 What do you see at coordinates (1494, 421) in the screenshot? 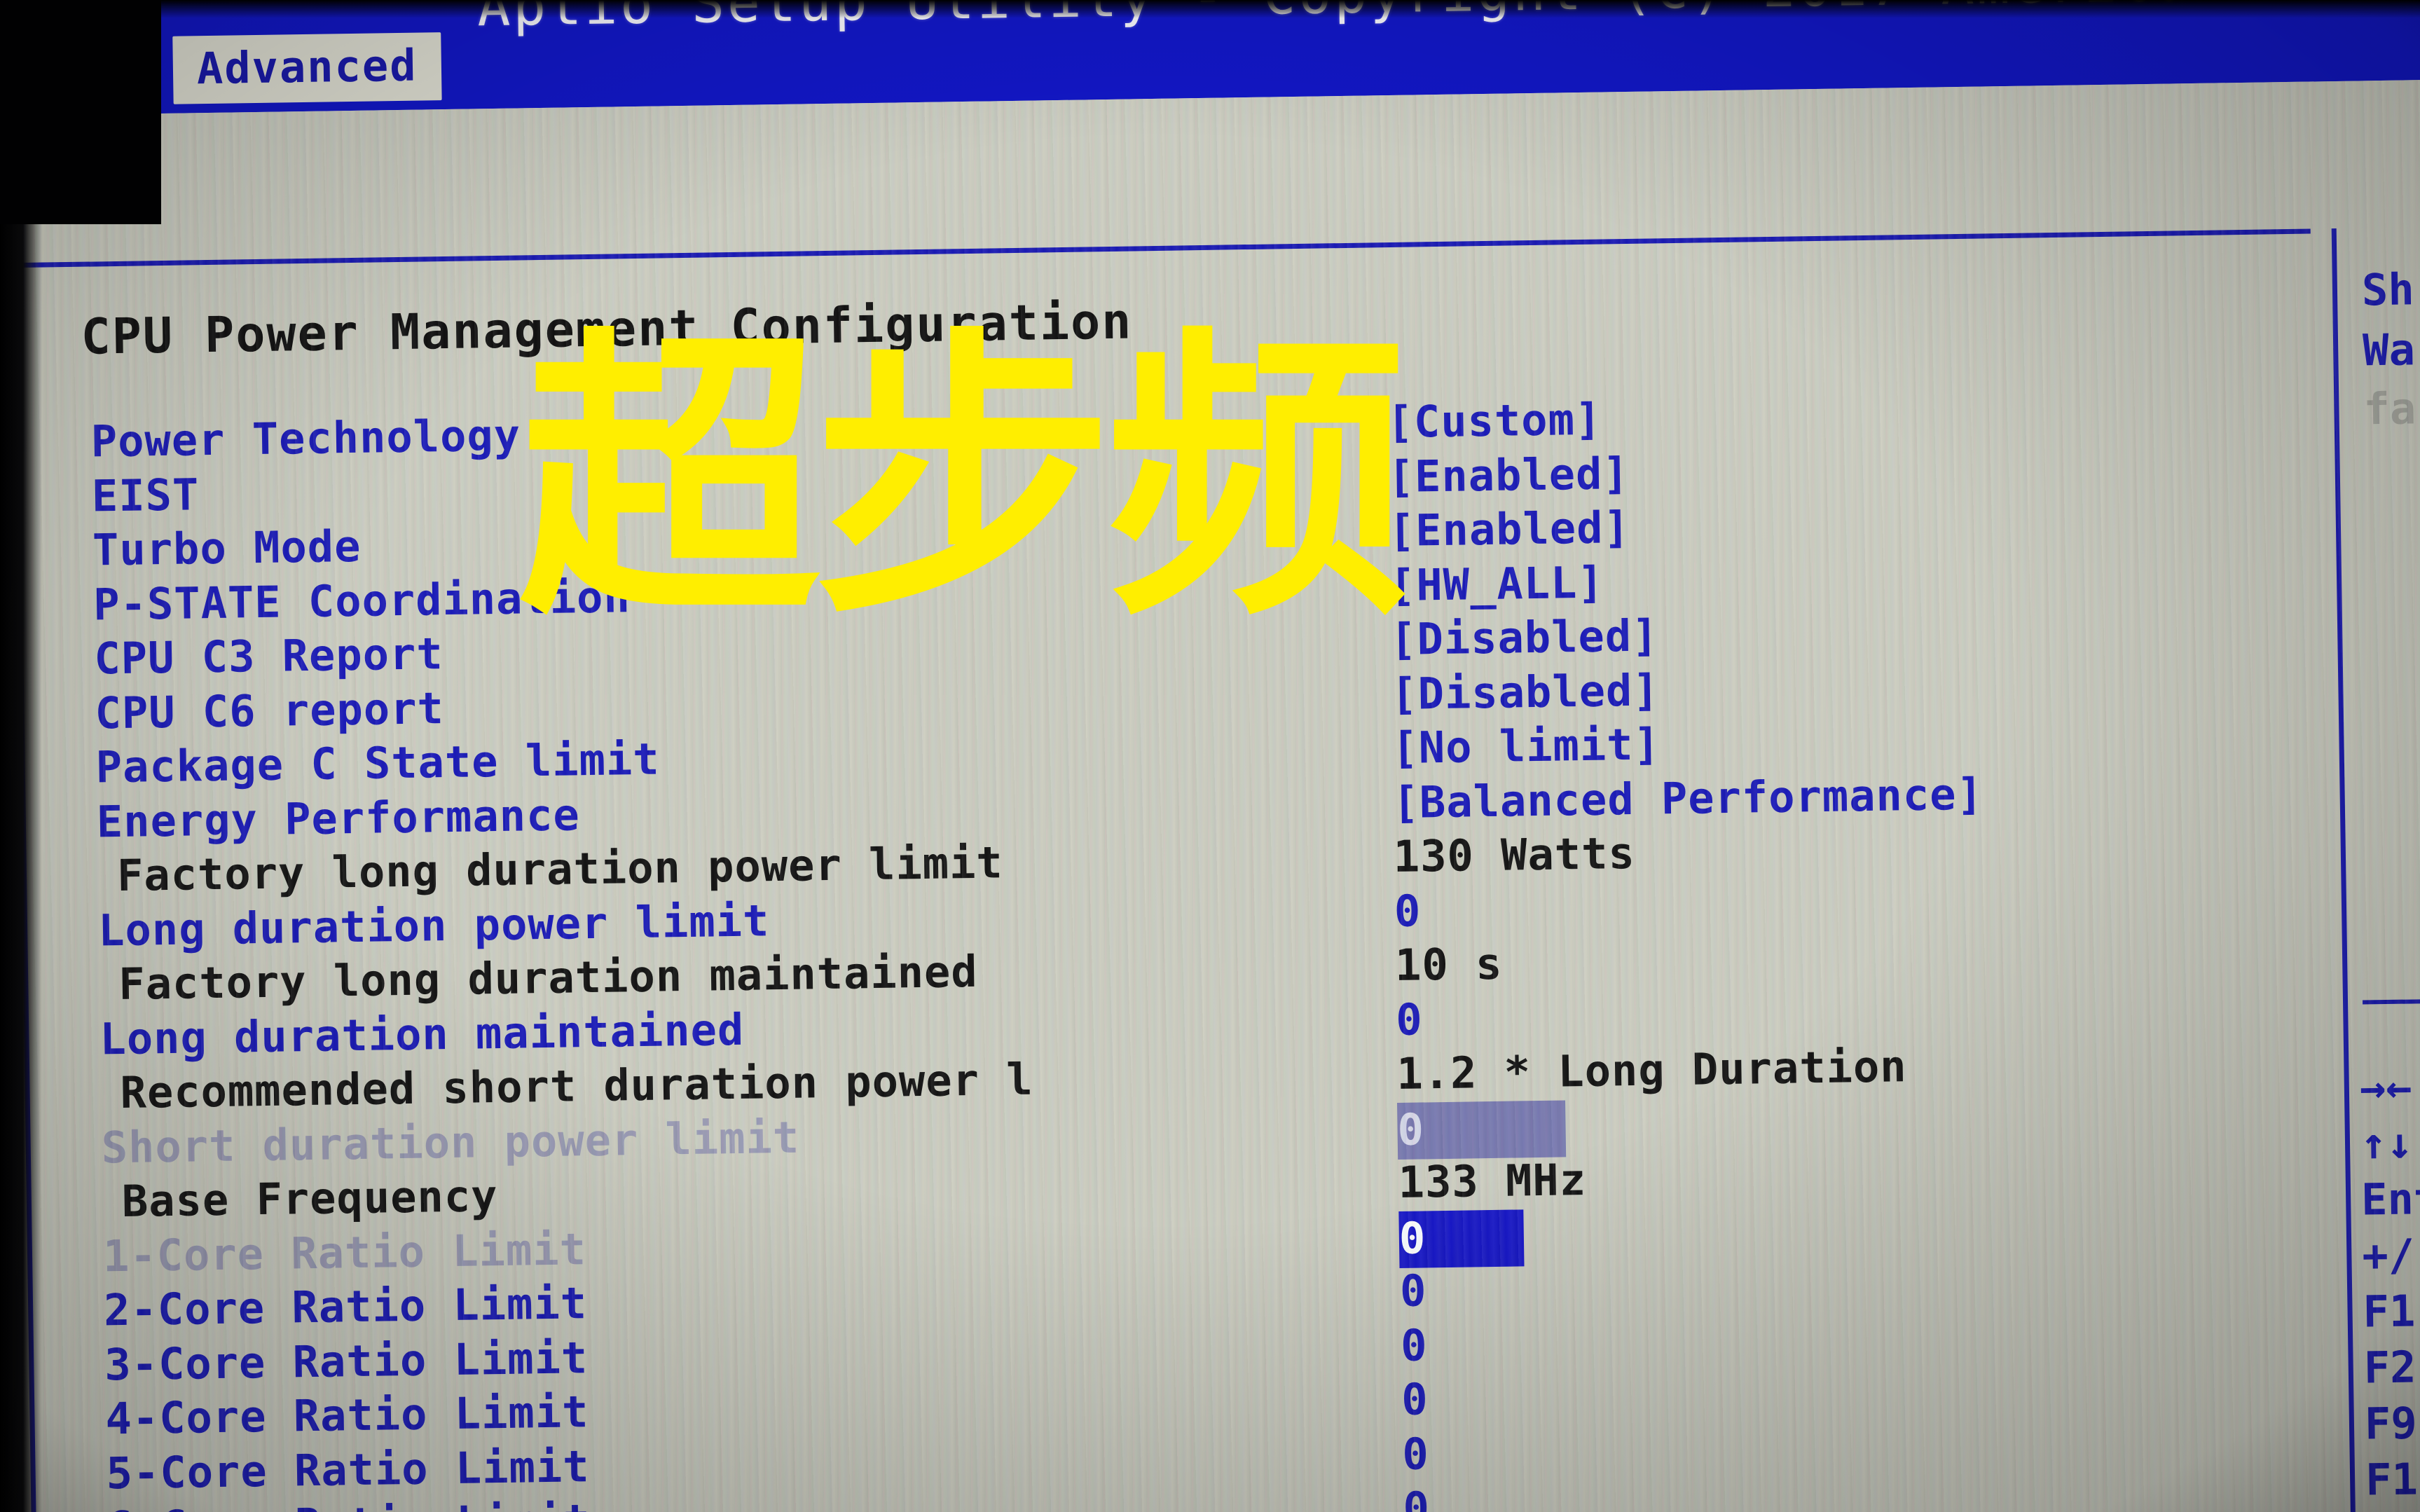
I see `setting-value: [Custom]` at bounding box center [1494, 421].